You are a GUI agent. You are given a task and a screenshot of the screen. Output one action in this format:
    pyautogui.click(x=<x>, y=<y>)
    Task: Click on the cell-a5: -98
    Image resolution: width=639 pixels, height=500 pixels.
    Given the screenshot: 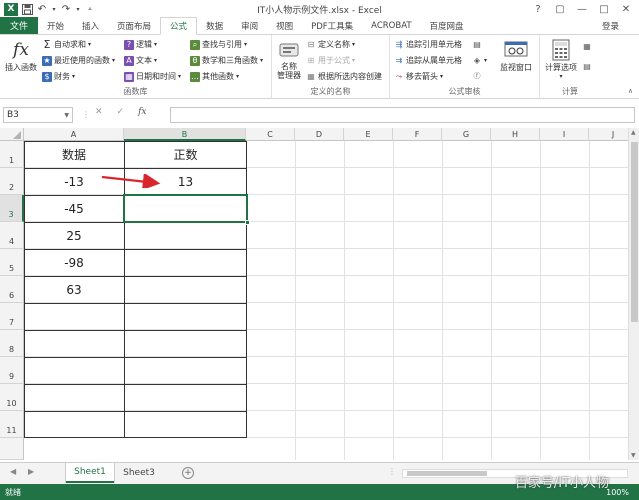 What is the action you would take?
    pyautogui.click(x=74, y=262)
    